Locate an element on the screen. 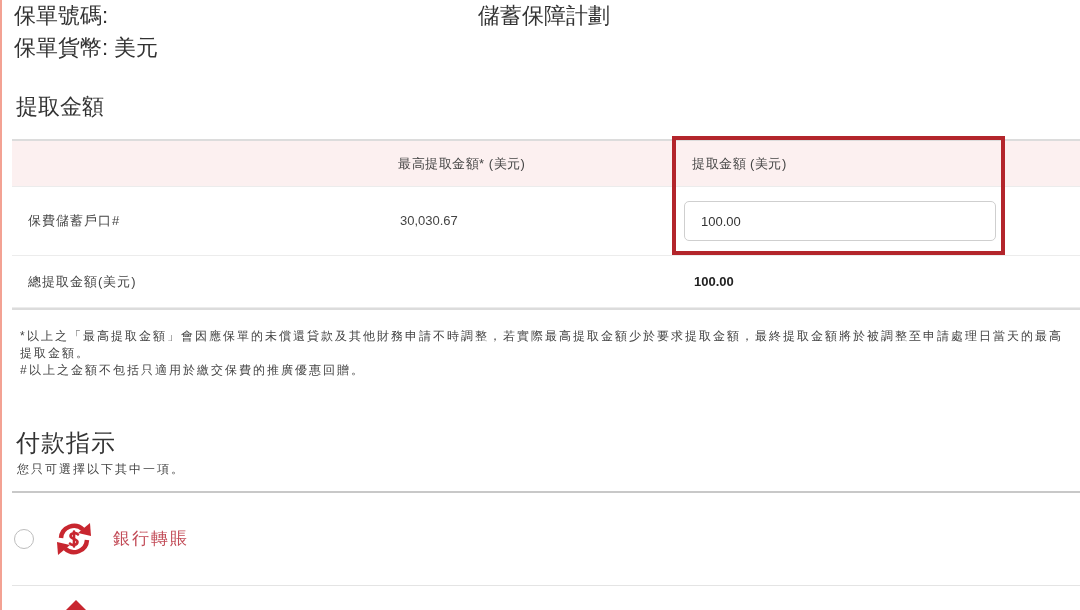  section-title: 付款指示 is located at coordinates (66, 443).